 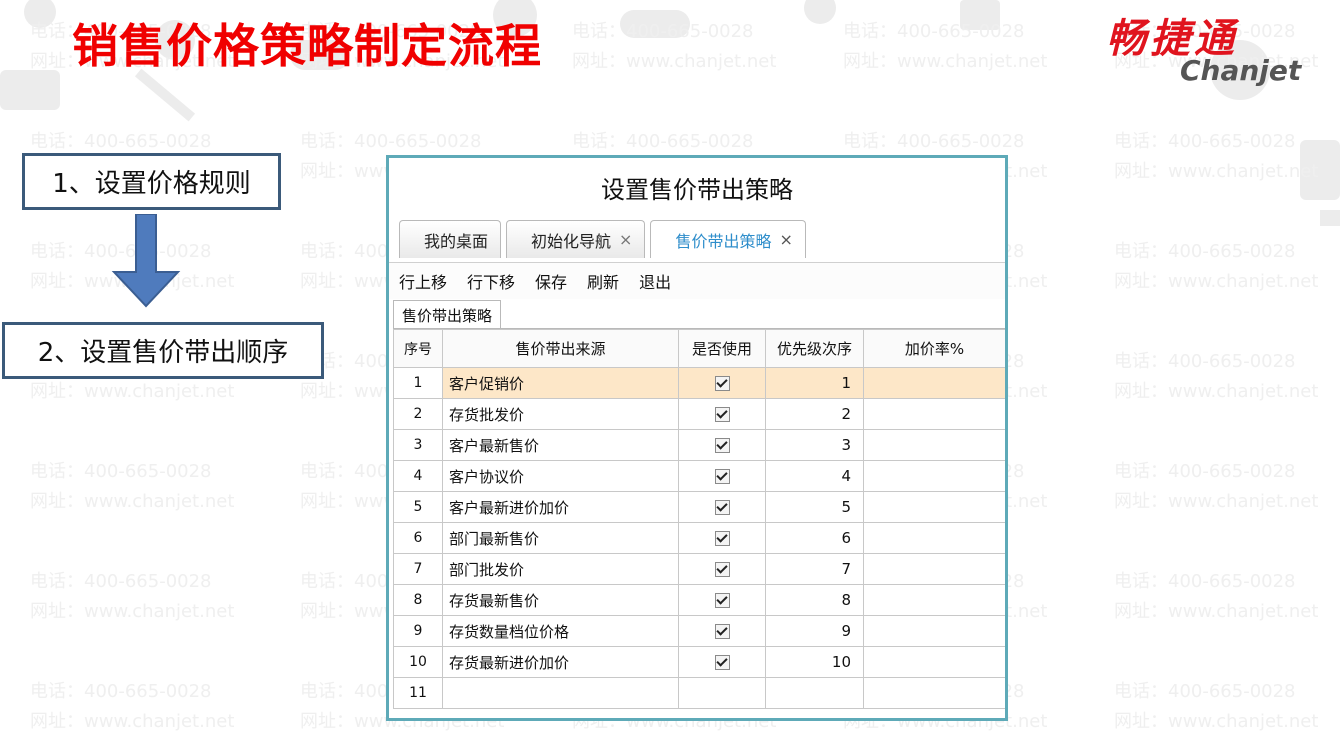 I want to click on price-source-cell, so click(x=560, y=693).